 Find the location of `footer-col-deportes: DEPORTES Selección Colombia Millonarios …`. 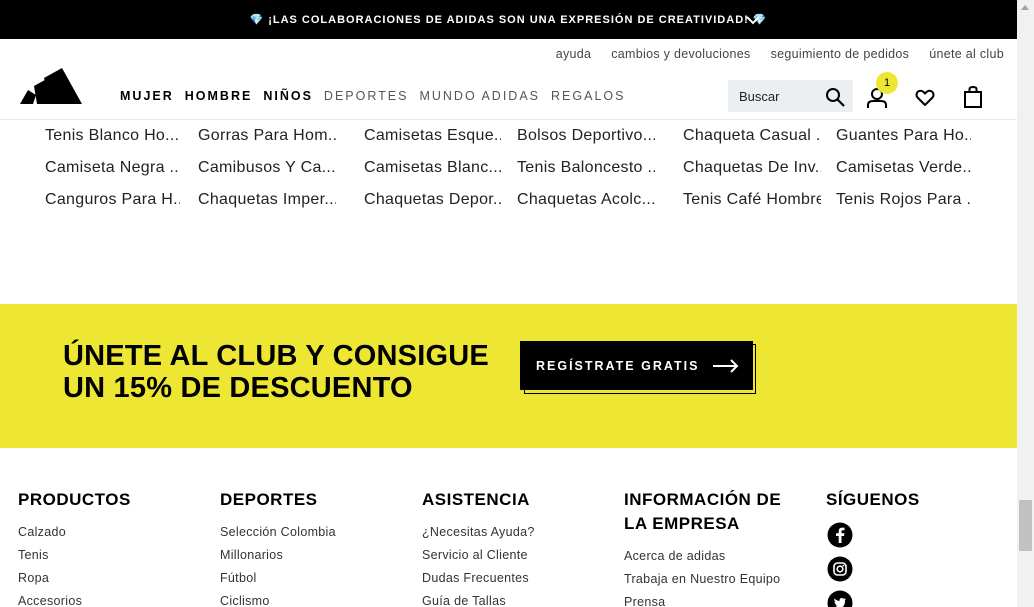

footer-col-deportes: DEPORTES Selección Colombia Millonarios … is located at coordinates (310, 547).